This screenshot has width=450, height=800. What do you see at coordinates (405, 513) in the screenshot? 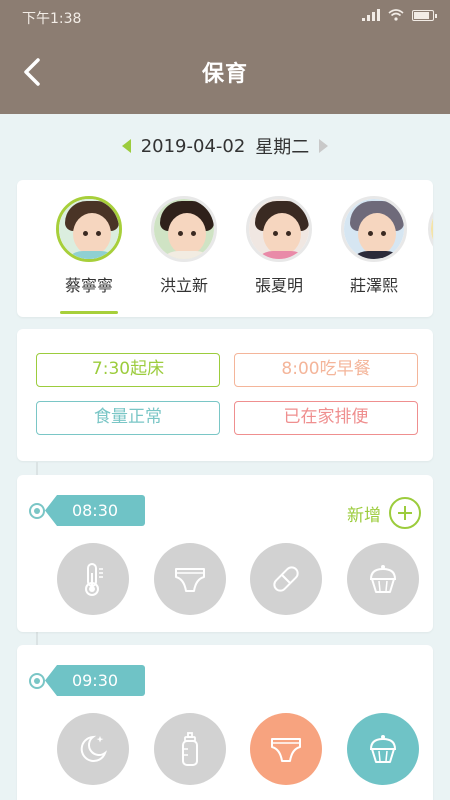
I see `plus-circle-icon` at bounding box center [405, 513].